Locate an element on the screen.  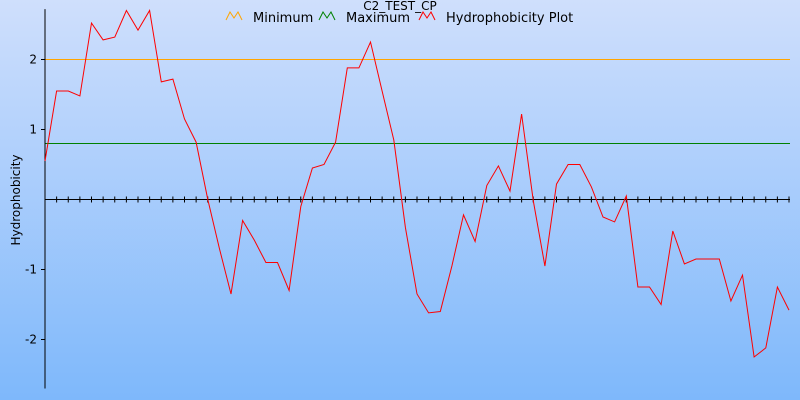
legend-plot-label: Hydrophobicity Plot is located at coordinates (509, 18).